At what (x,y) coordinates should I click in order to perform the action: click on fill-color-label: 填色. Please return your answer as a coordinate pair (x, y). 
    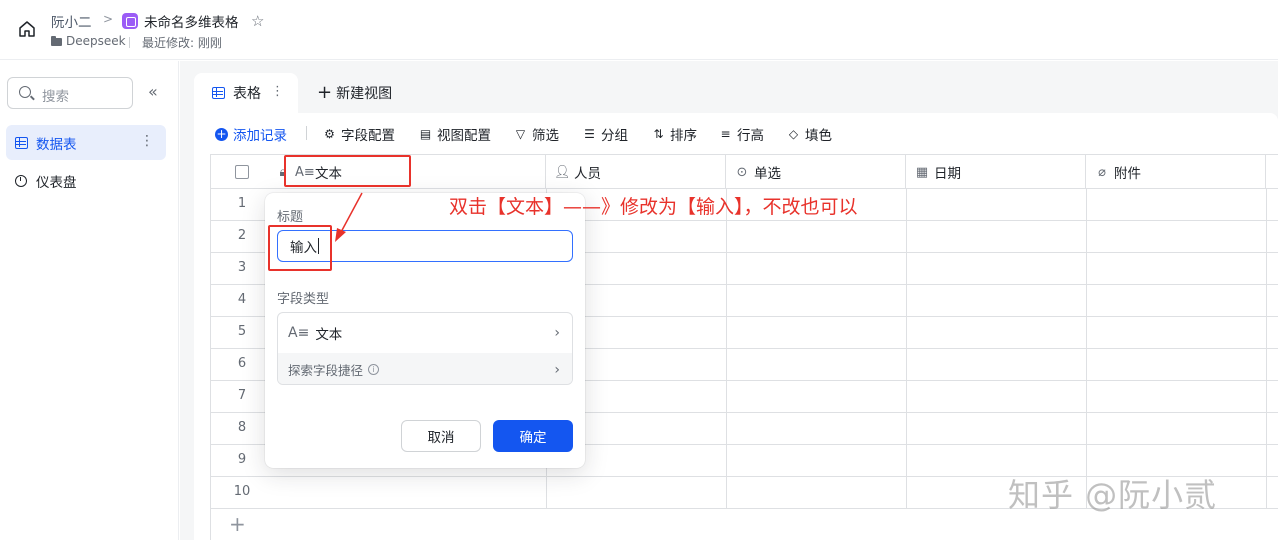
    Looking at the image, I should click on (818, 136).